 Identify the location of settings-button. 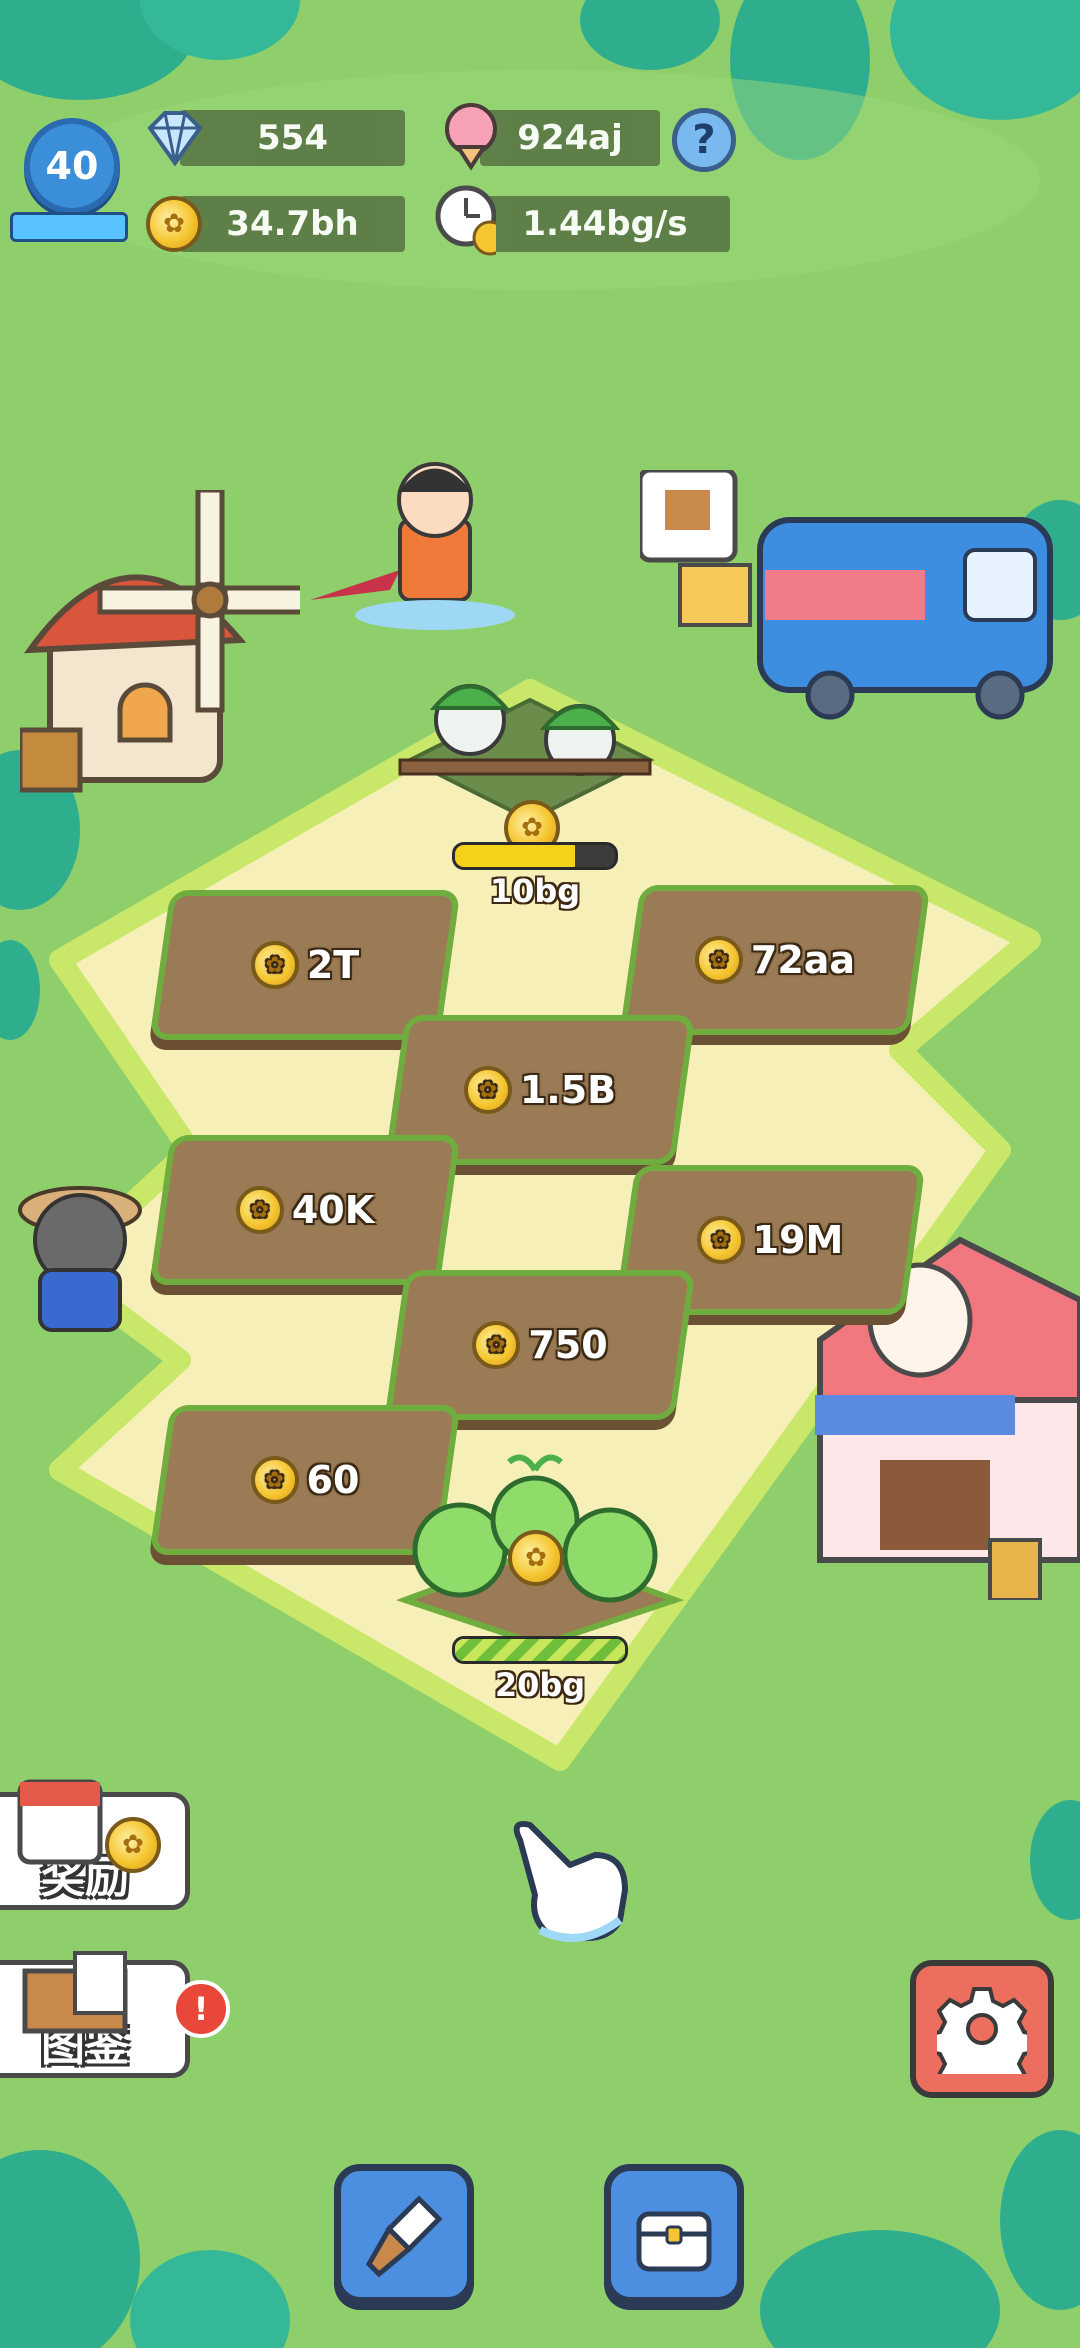
(982, 2029).